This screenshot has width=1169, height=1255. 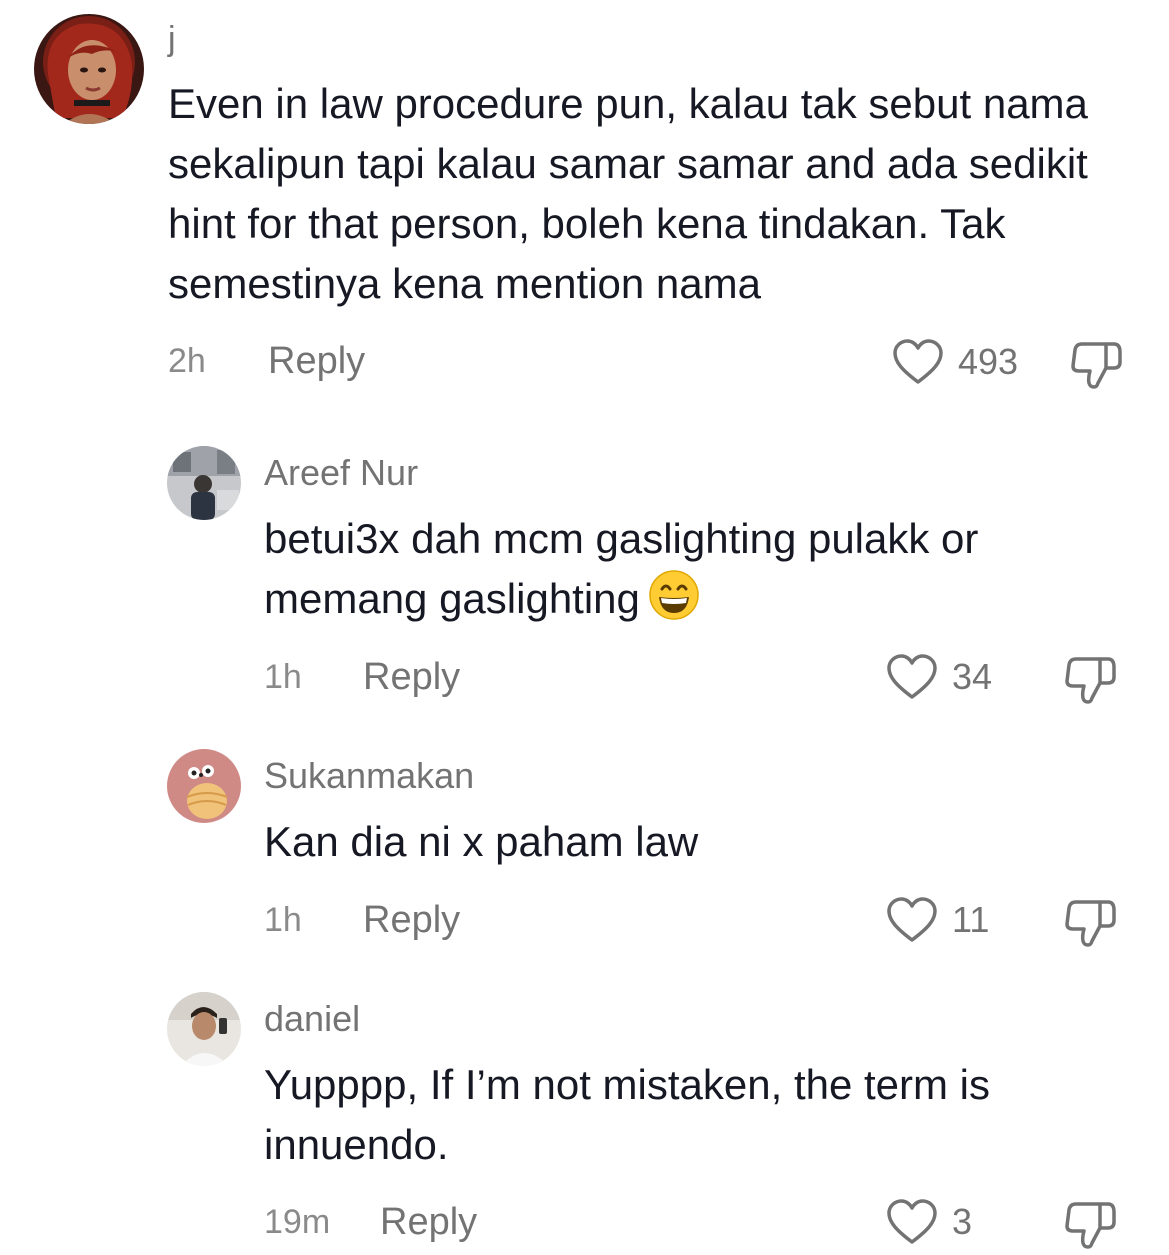 I want to click on comment-username: j, so click(x=172, y=39).